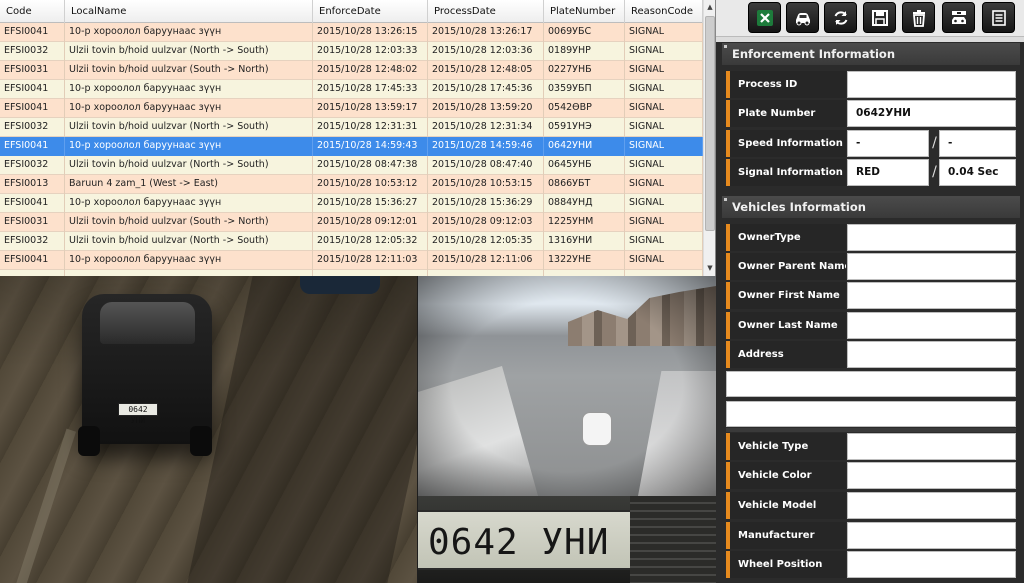 The height and width of the screenshot is (583, 1024). Describe the element at coordinates (931, 295) in the screenshot. I see `owner-first-name-field` at that location.